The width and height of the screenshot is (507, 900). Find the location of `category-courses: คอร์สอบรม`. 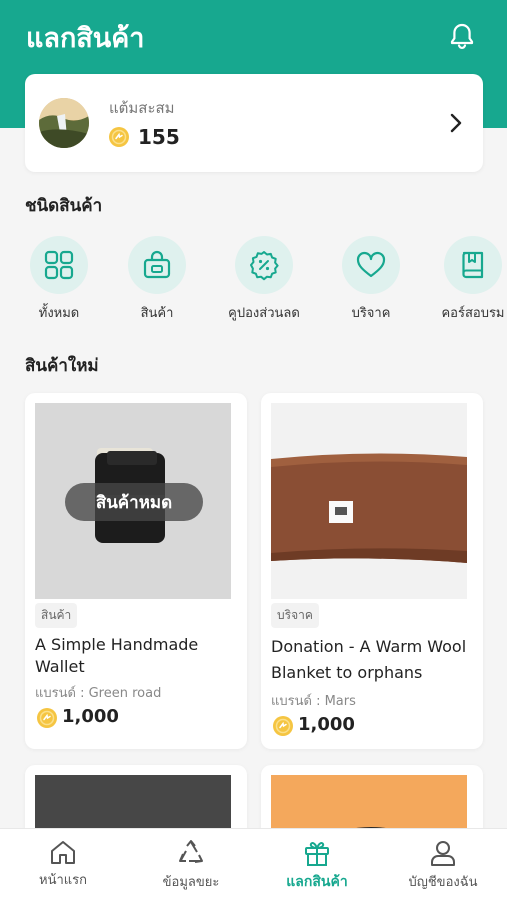

category-courses: คอร์สอบรม is located at coordinates (467, 279).